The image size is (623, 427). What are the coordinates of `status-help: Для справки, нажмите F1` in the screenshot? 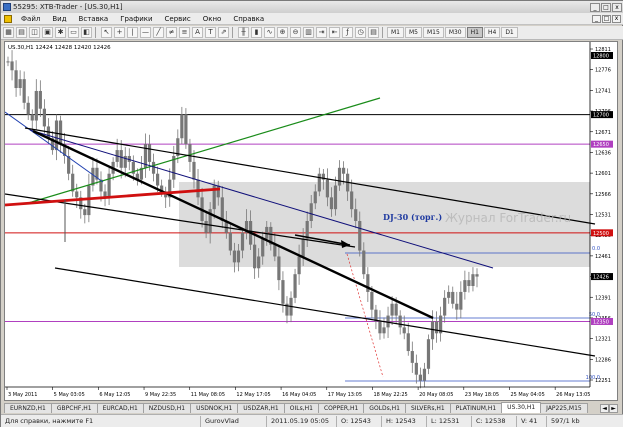 It's located at (101, 421).